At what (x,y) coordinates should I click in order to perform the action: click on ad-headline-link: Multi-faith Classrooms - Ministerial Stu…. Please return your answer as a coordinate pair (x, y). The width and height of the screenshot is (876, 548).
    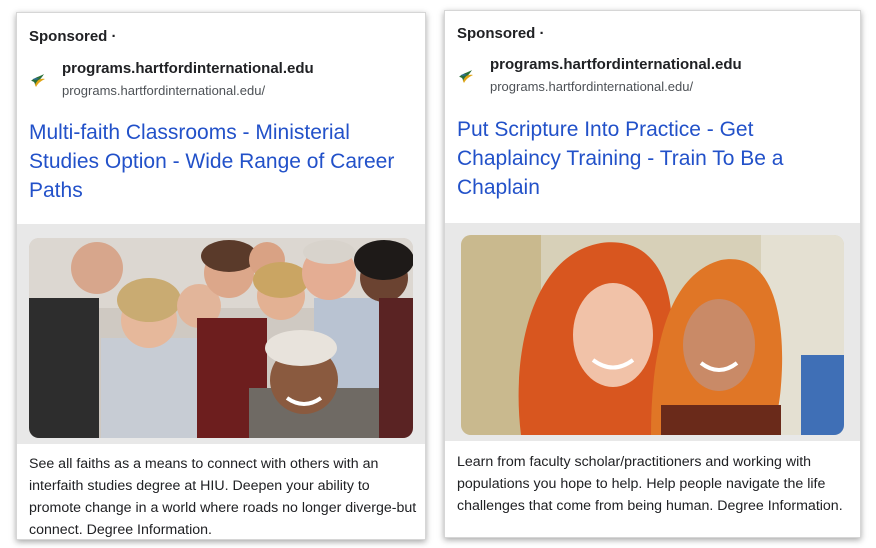
    Looking at the image, I should click on (214, 161).